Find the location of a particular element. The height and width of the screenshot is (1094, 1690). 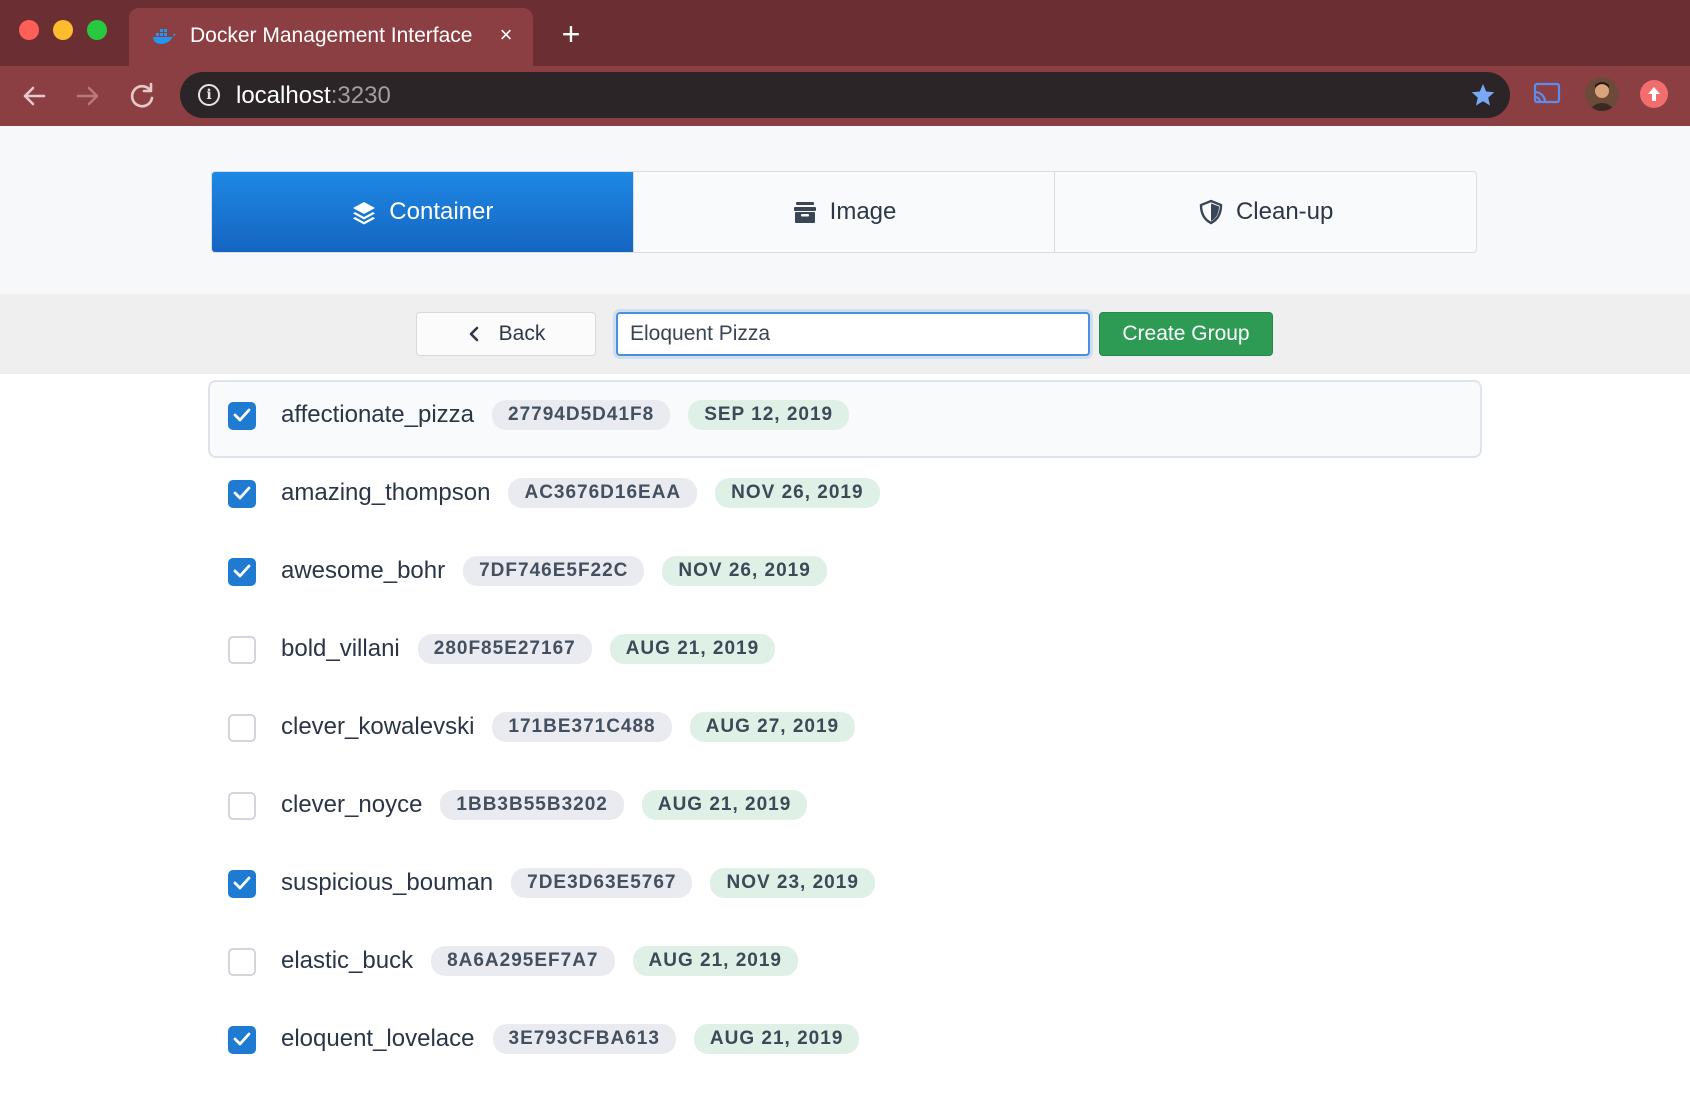

group-action-bar: Back Create Group is located at coordinates (845, 334).